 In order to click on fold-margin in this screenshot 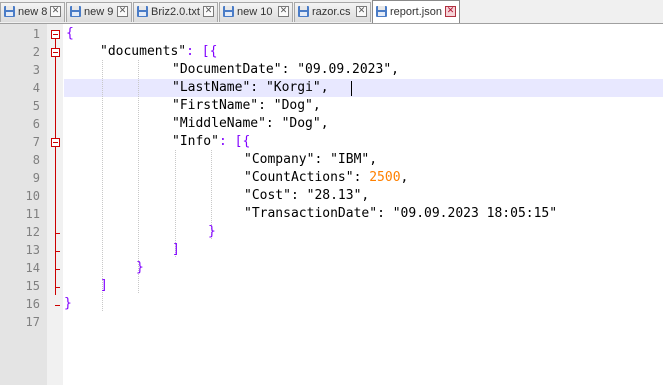, I will do `click(55, 204)`.